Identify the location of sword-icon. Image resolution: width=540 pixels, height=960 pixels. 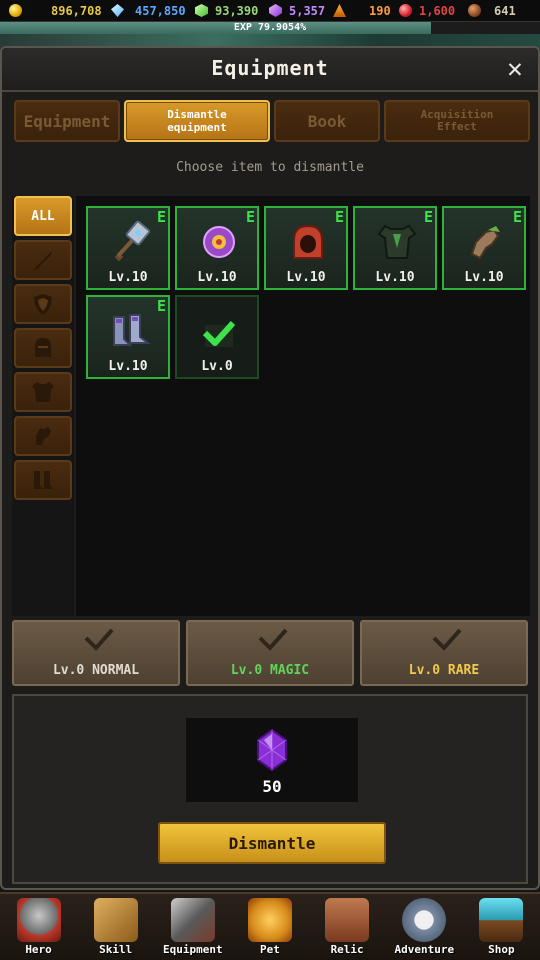
(43, 260).